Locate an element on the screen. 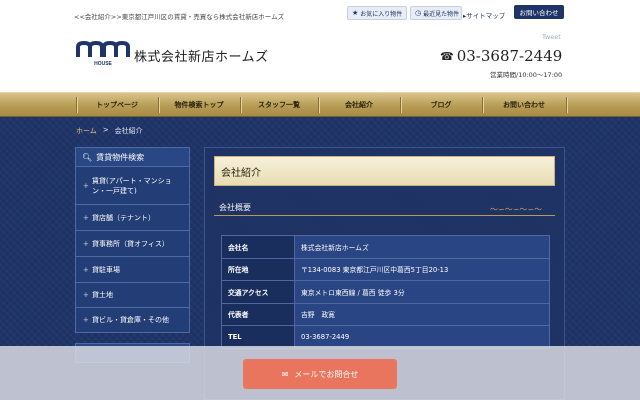  clock-icon: ◷ is located at coordinates (418, 13).